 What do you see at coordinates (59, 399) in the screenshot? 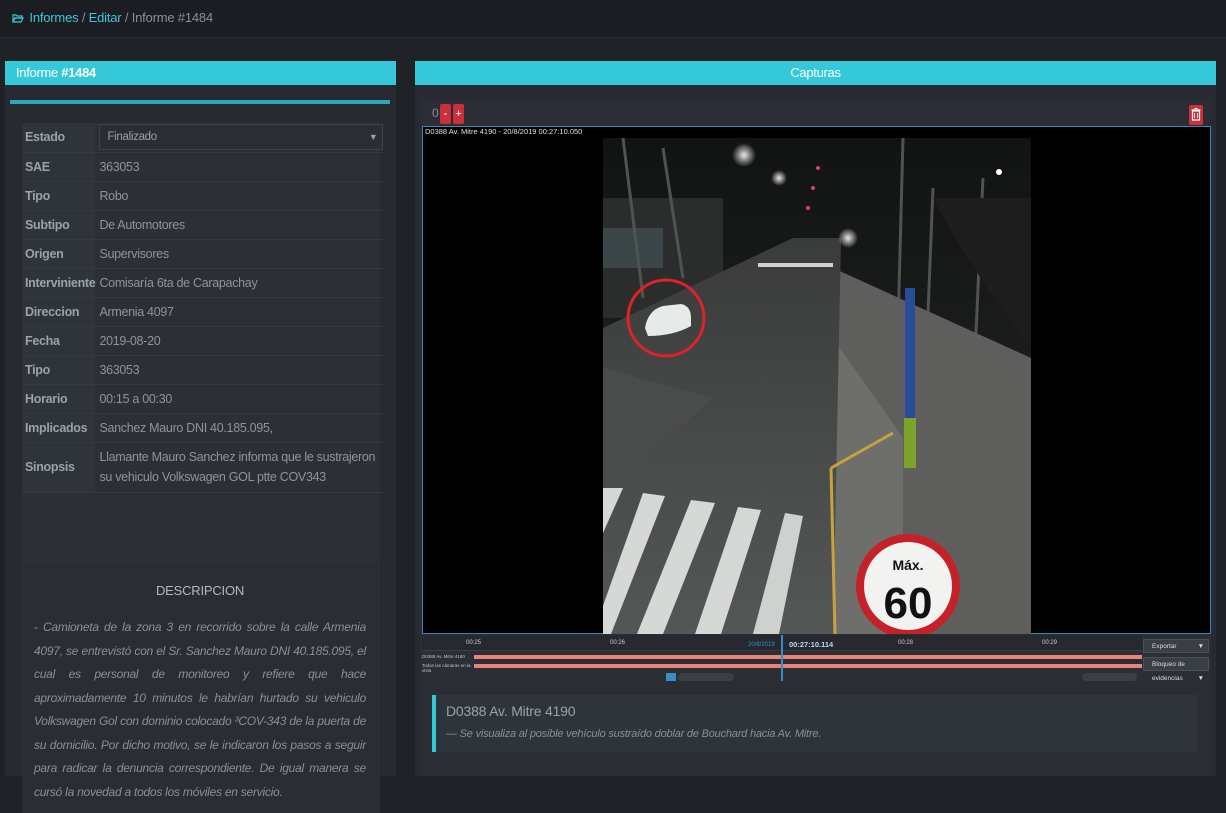
I see `field-label: Horario` at bounding box center [59, 399].